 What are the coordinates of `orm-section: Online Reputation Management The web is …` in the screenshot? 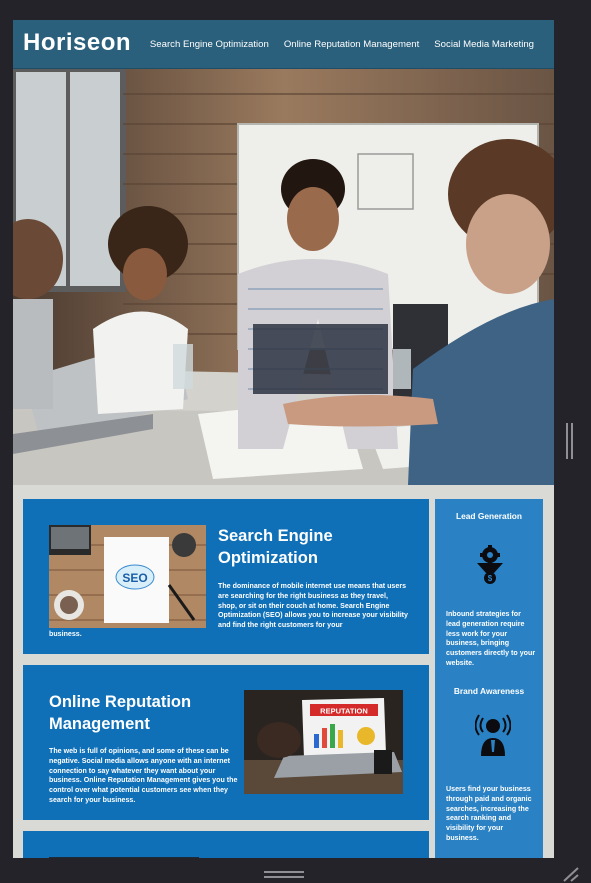 It's located at (226, 742).